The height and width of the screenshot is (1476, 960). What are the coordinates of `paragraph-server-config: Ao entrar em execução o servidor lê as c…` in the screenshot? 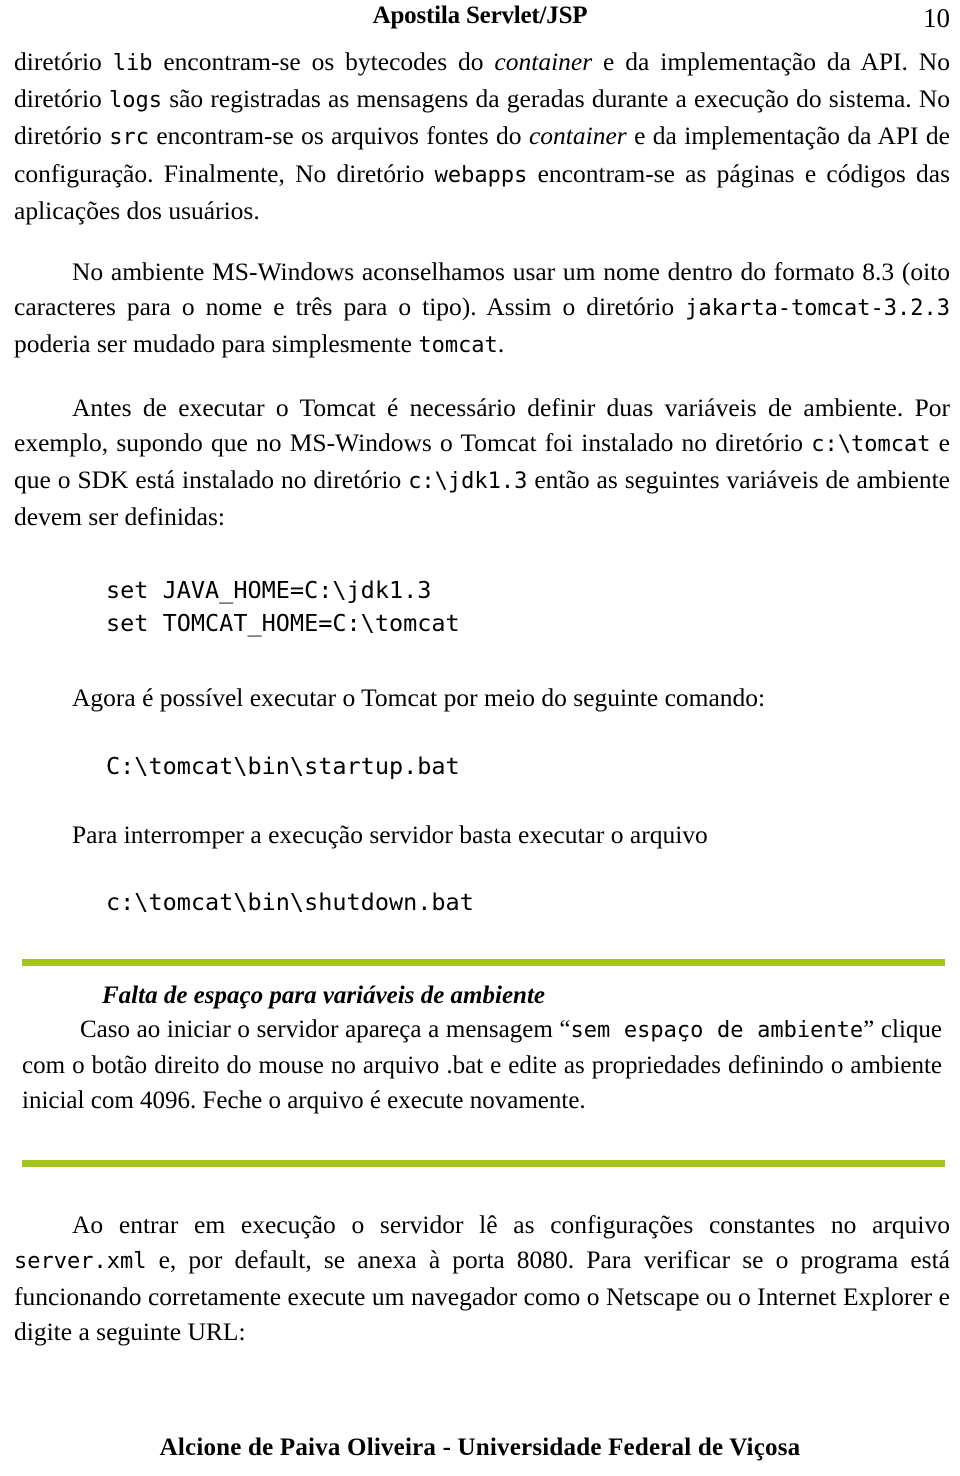 It's located at (482, 1278).